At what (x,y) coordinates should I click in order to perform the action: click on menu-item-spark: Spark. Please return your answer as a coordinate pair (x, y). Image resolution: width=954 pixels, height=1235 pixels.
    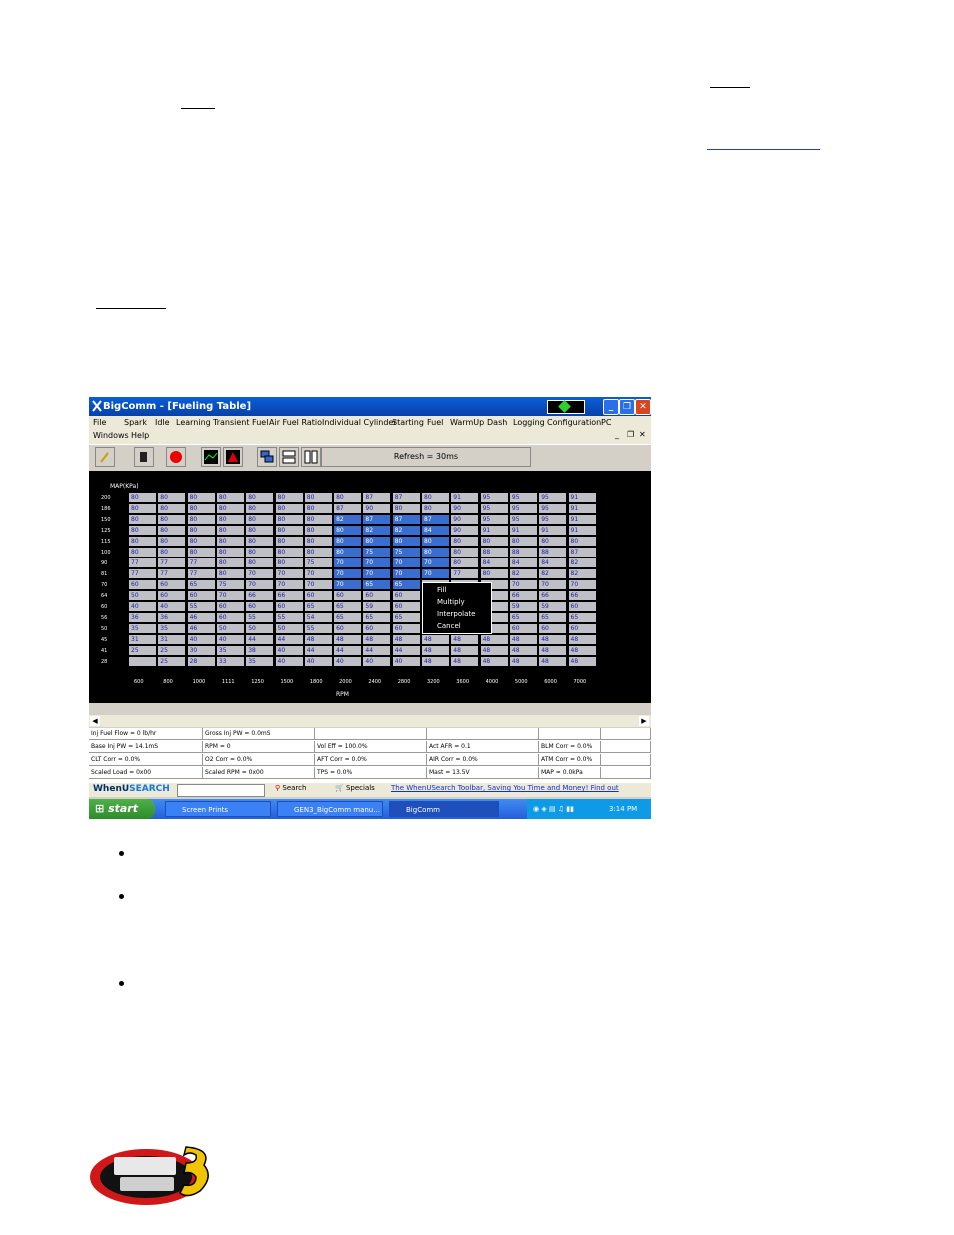
    Looking at the image, I should click on (135, 422).